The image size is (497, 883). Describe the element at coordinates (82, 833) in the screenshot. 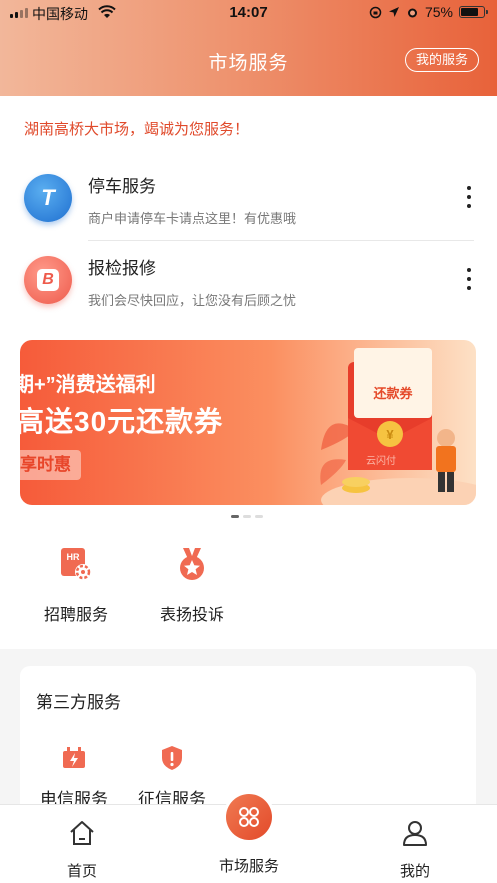

I see `home-icon` at that location.